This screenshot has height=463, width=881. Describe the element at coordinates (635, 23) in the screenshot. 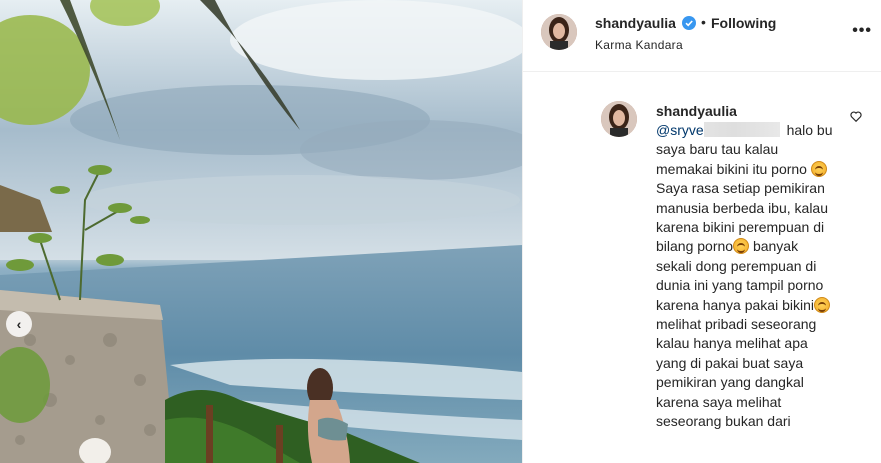

I see `username-link: shandyaulia` at that location.